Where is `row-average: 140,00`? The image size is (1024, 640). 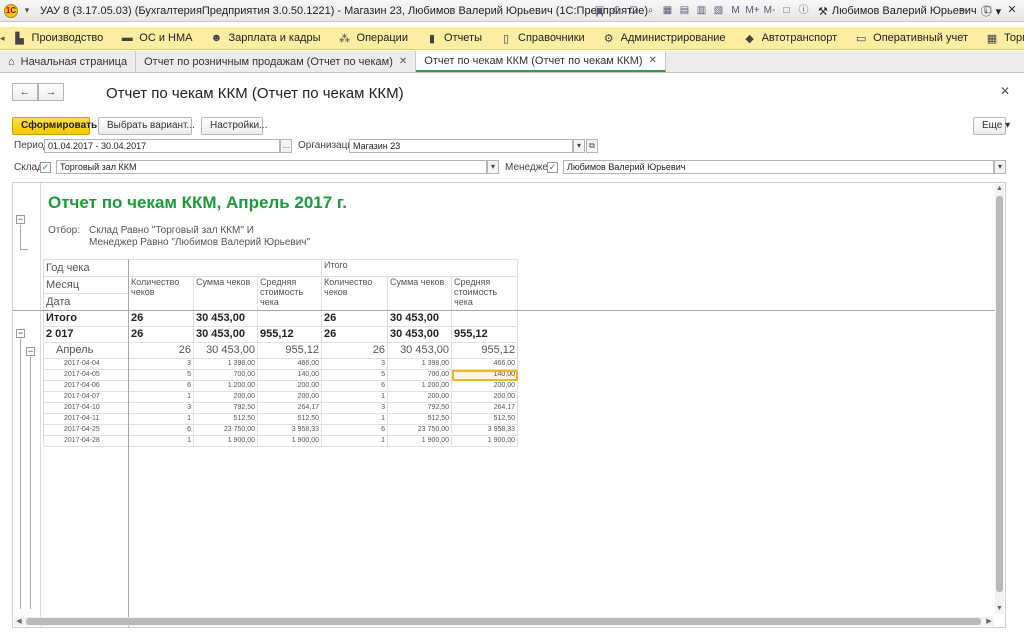
row-average: 140,00 is located at coordinates (289, 375).